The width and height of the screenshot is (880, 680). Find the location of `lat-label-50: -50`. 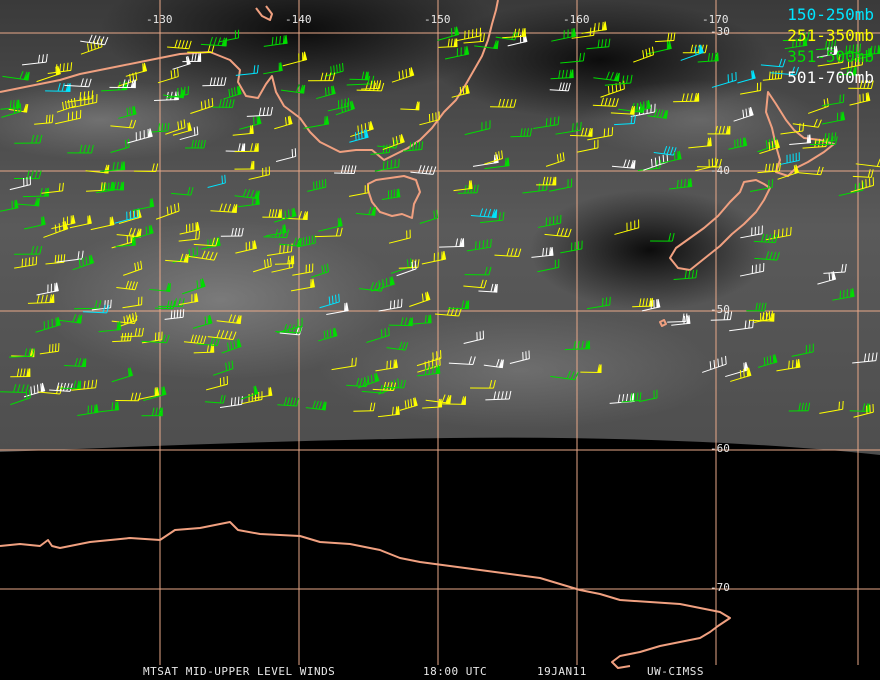

lat-label-50: -50 is located at coordinates (720, 309).